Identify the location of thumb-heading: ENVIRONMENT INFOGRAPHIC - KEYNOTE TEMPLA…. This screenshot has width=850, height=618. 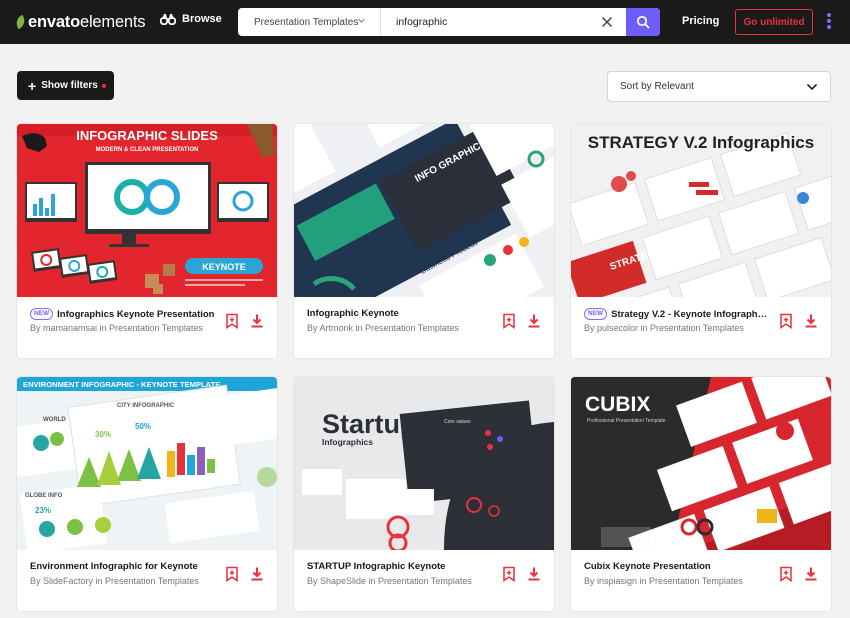
(121, 384).